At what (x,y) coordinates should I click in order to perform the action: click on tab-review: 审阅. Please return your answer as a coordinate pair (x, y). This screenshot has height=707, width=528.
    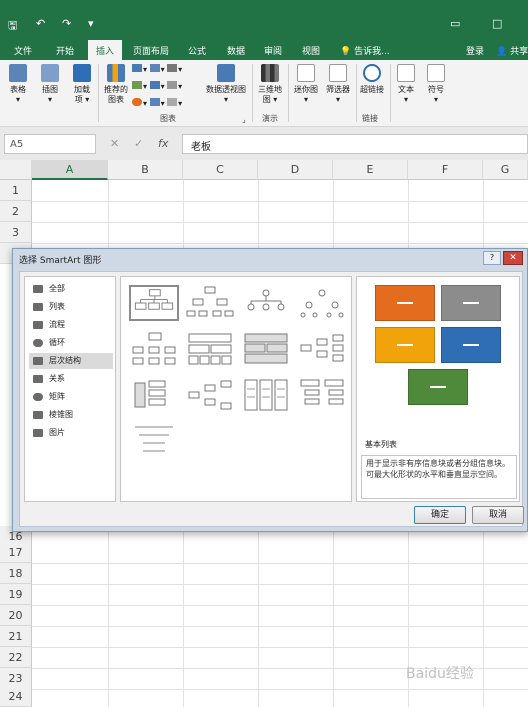
    Looking at the image, I should click on (273, 50).